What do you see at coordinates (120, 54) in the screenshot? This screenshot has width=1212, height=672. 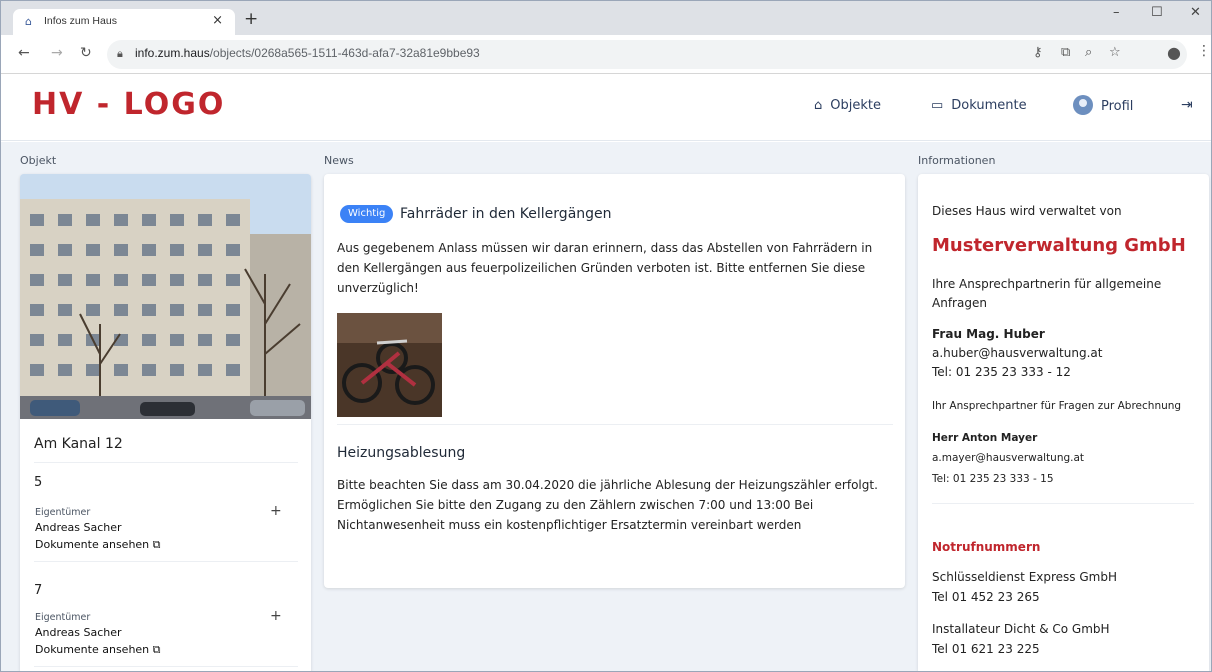 I see `lock-icon: 🔒︎` at bounding box center [120, 54].